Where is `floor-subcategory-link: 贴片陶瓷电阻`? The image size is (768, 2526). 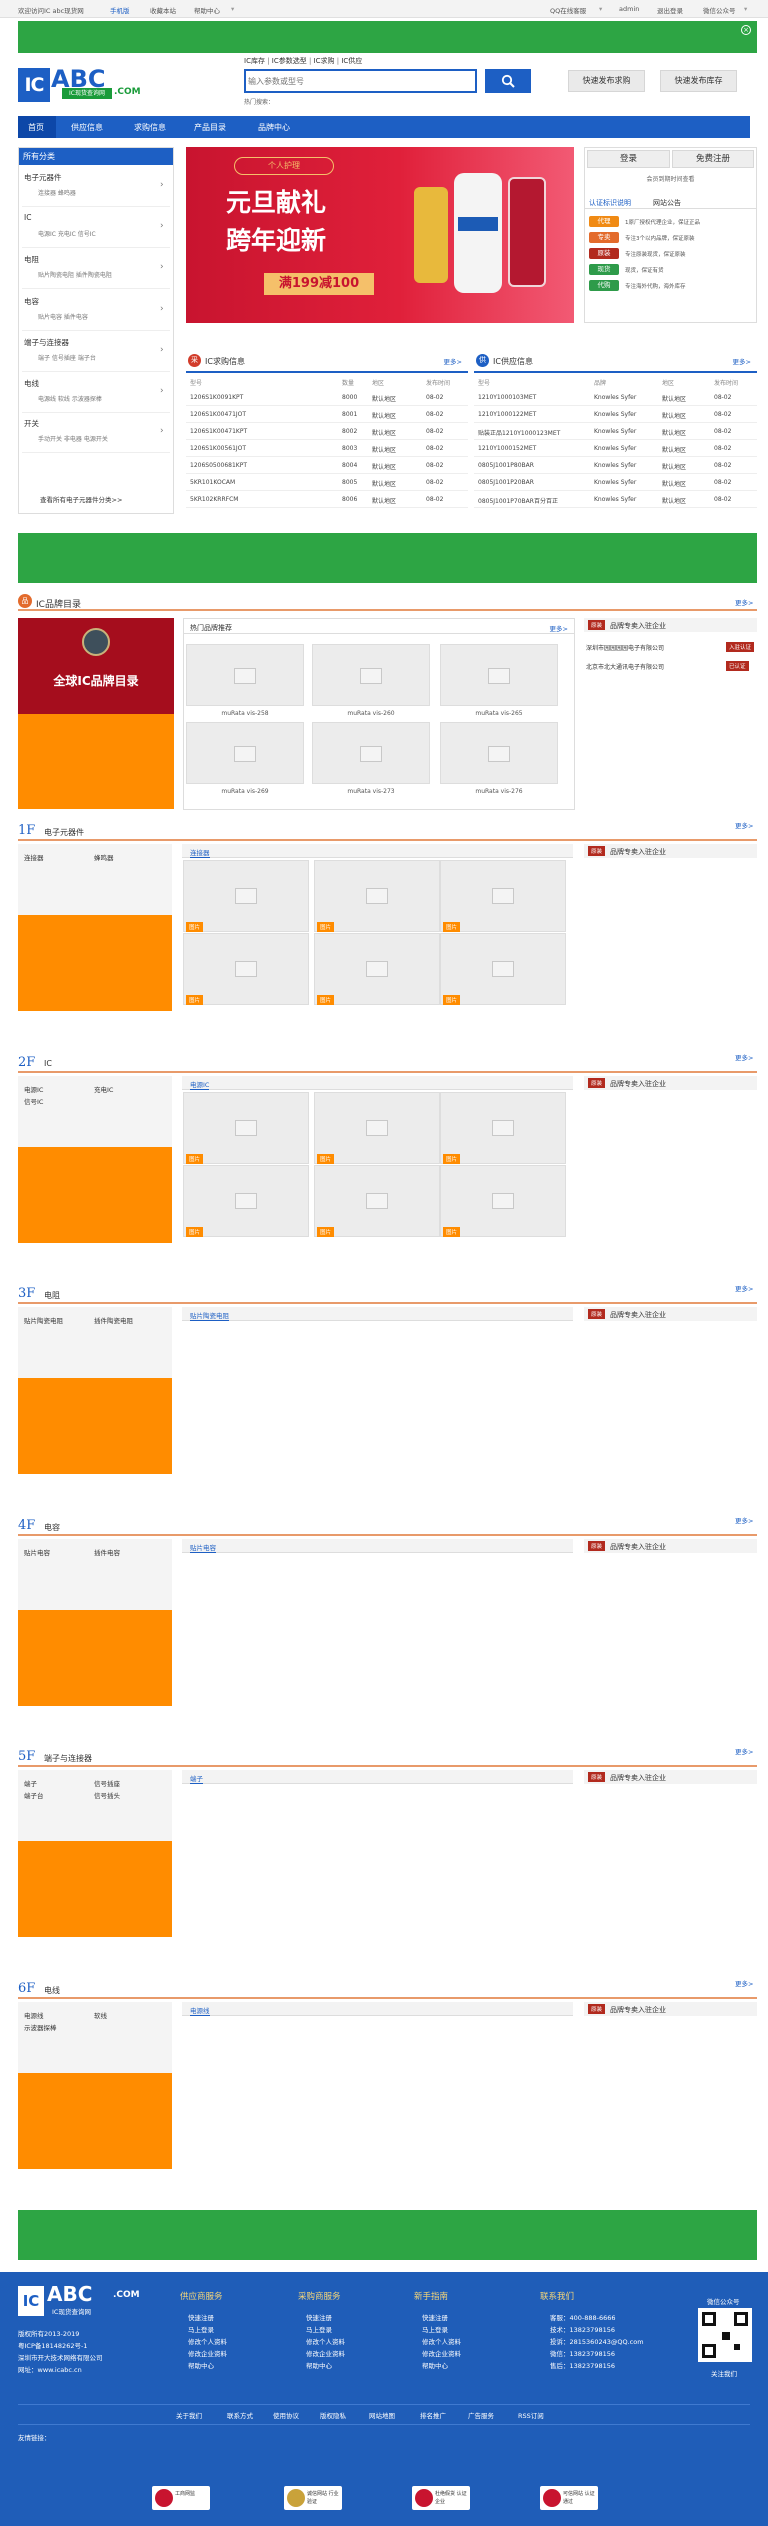
floor-subcategory-link: 贴片陶瓷电阻 is located at coordinates (43, 1320).